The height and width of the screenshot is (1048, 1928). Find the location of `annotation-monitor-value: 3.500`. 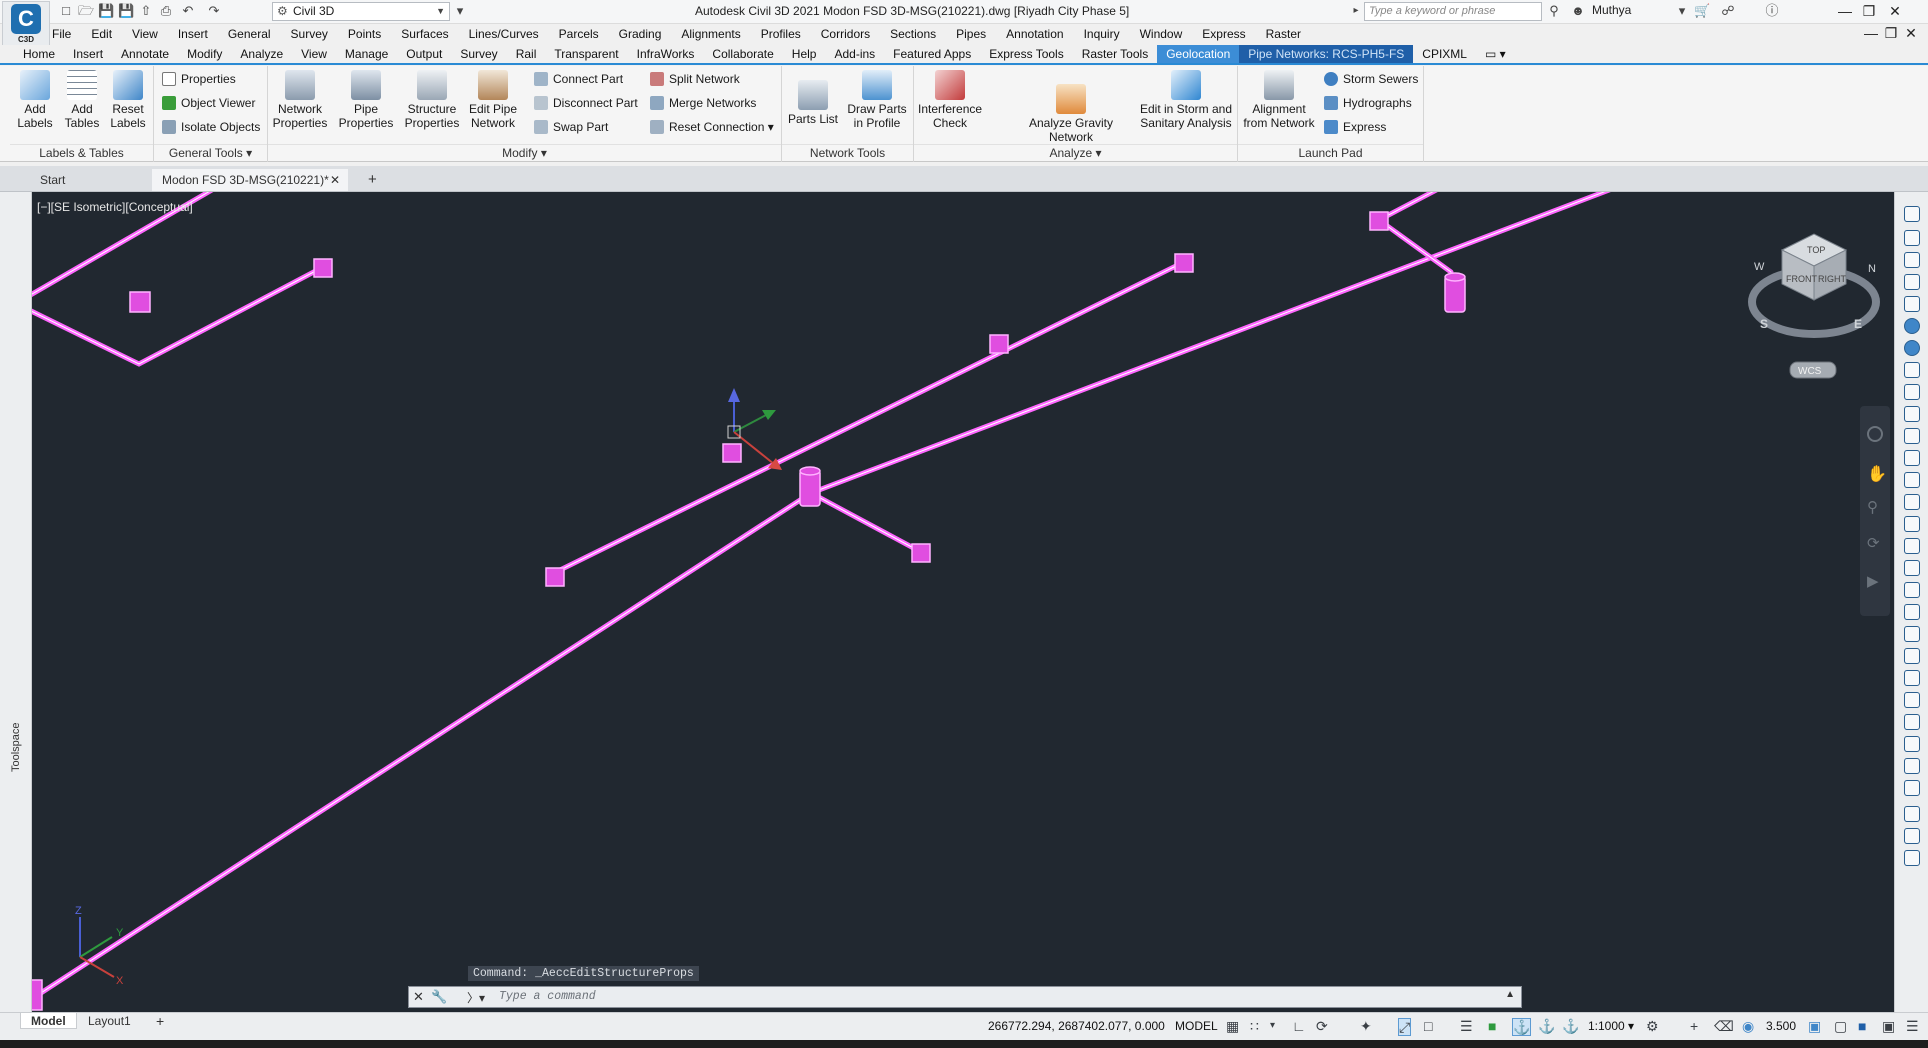

annotation-monitor-value: 3.500 is located at coordinates (1781, 1026).